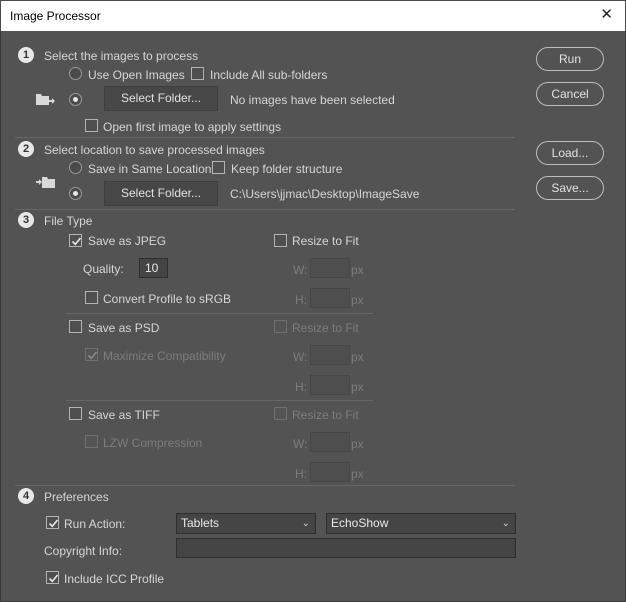 The width and height of the screenshot is (626, 602). Describe the element at coordinates (197, 73) in the screenshot. I see `include-subfolders-checkbox` at that location.